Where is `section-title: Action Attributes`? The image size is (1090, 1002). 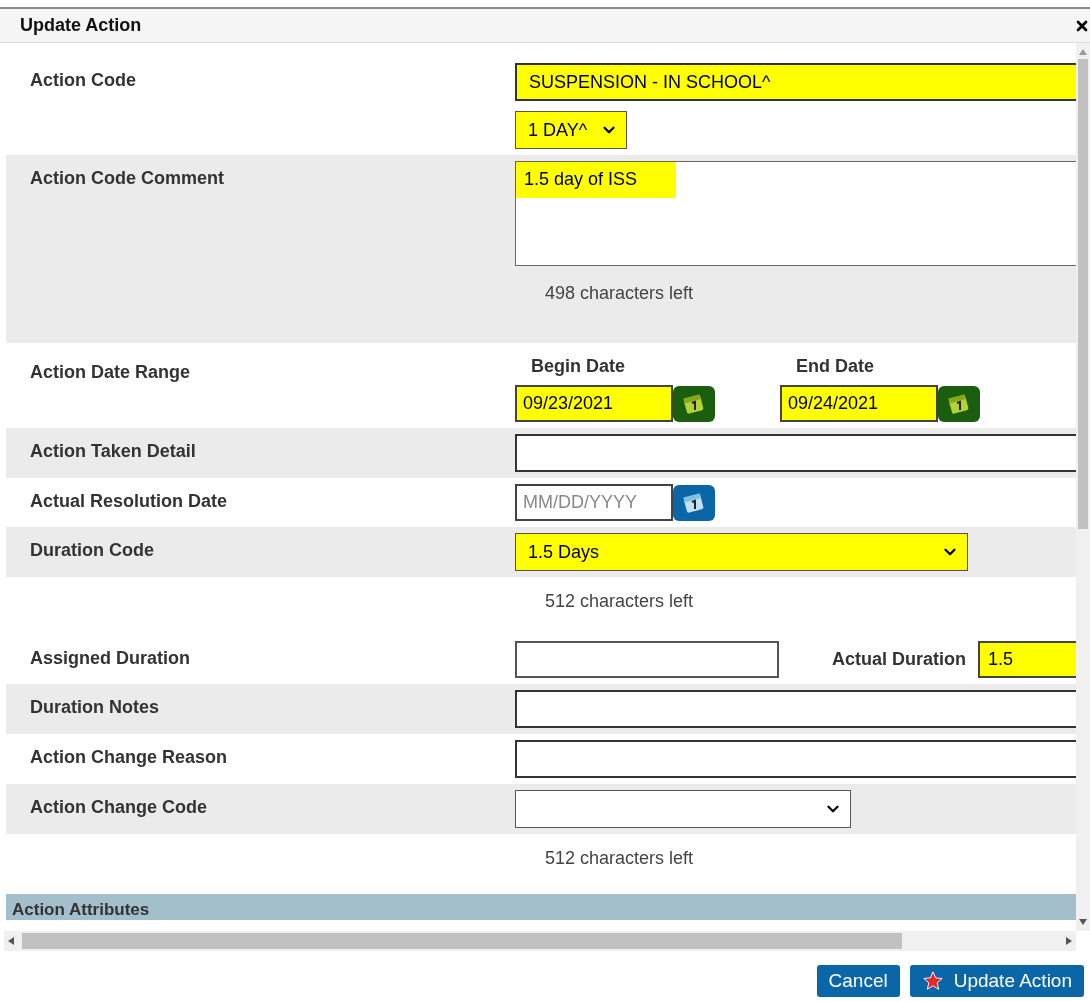
section-title: Action Attributes is located at coordinates (81, 910).